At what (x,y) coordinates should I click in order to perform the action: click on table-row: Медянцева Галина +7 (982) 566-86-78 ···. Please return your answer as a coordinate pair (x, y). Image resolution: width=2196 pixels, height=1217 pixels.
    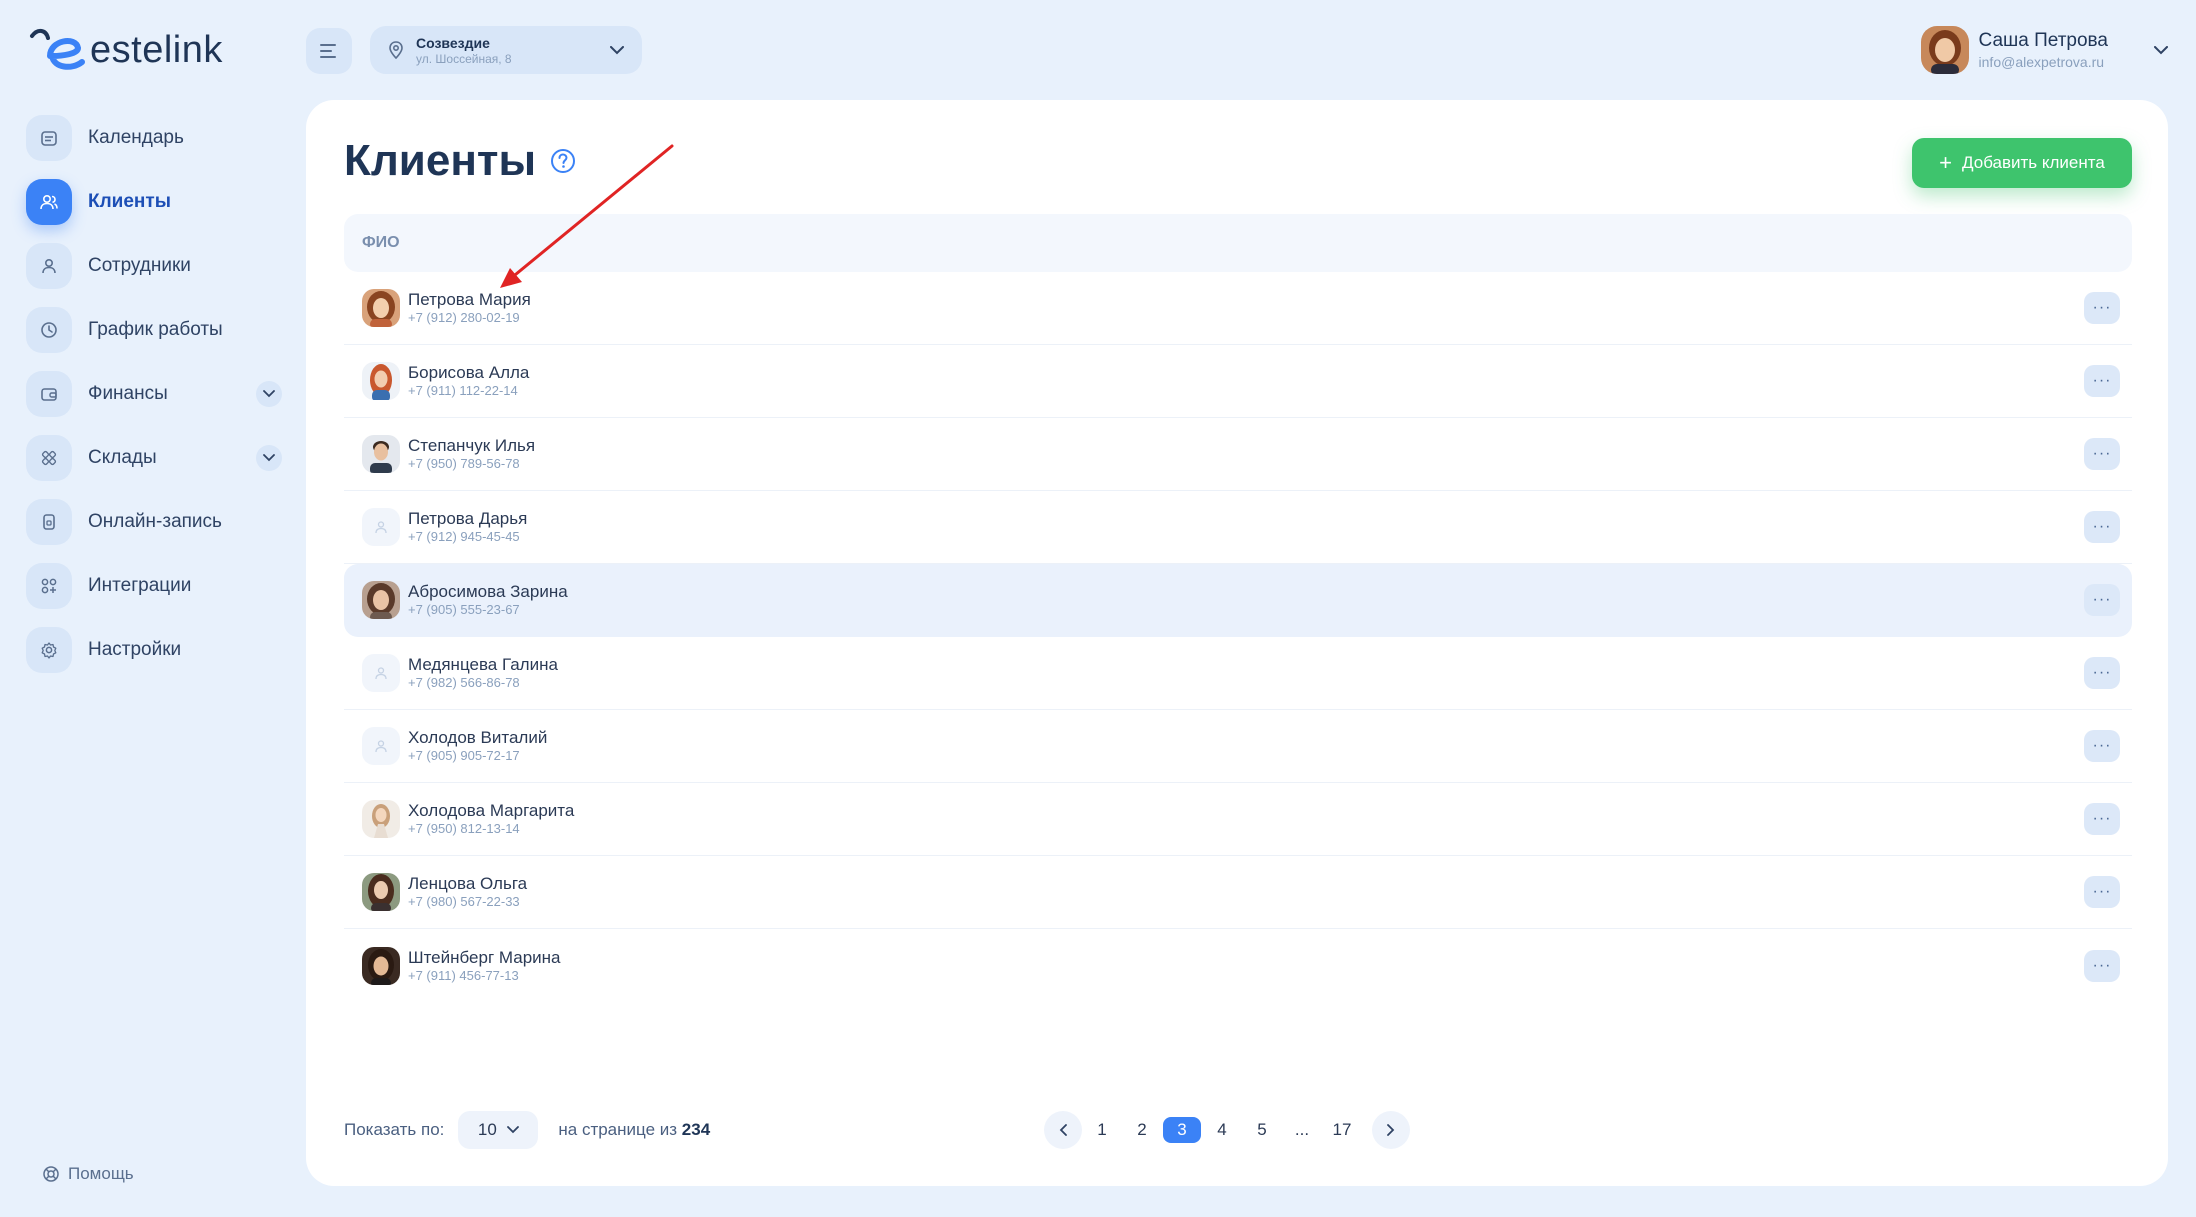
    Looking at the image, I should click on (1238, 673).